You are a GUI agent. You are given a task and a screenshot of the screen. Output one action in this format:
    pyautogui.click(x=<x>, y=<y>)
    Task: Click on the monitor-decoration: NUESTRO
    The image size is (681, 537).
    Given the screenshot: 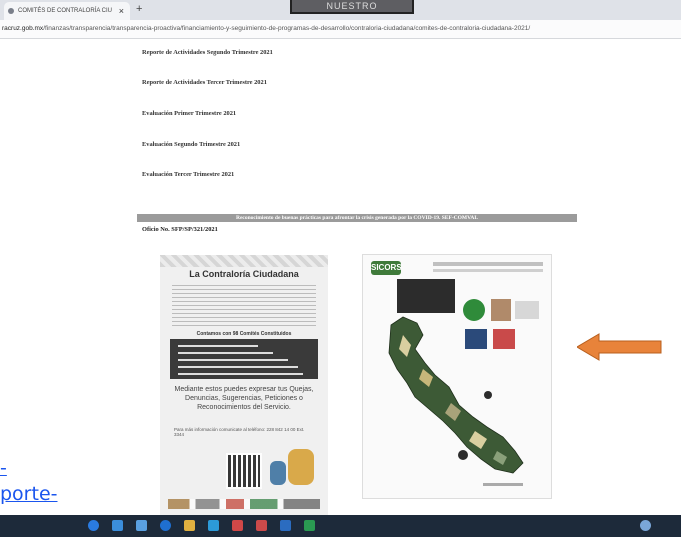 What is the action you would take?
    pyautogui.click(x=352, y=7)
    